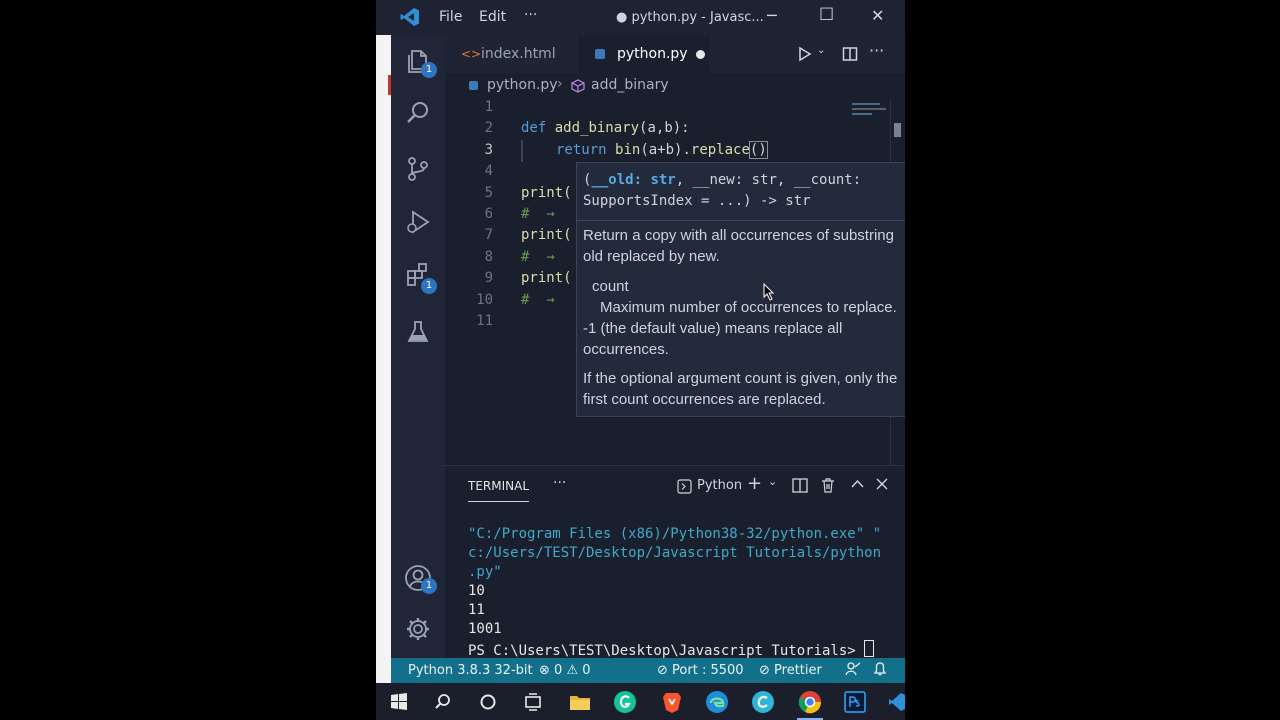  Describe the element at coordinates (853, 669) in the screenshot. I see `feedback-icon` at that location.